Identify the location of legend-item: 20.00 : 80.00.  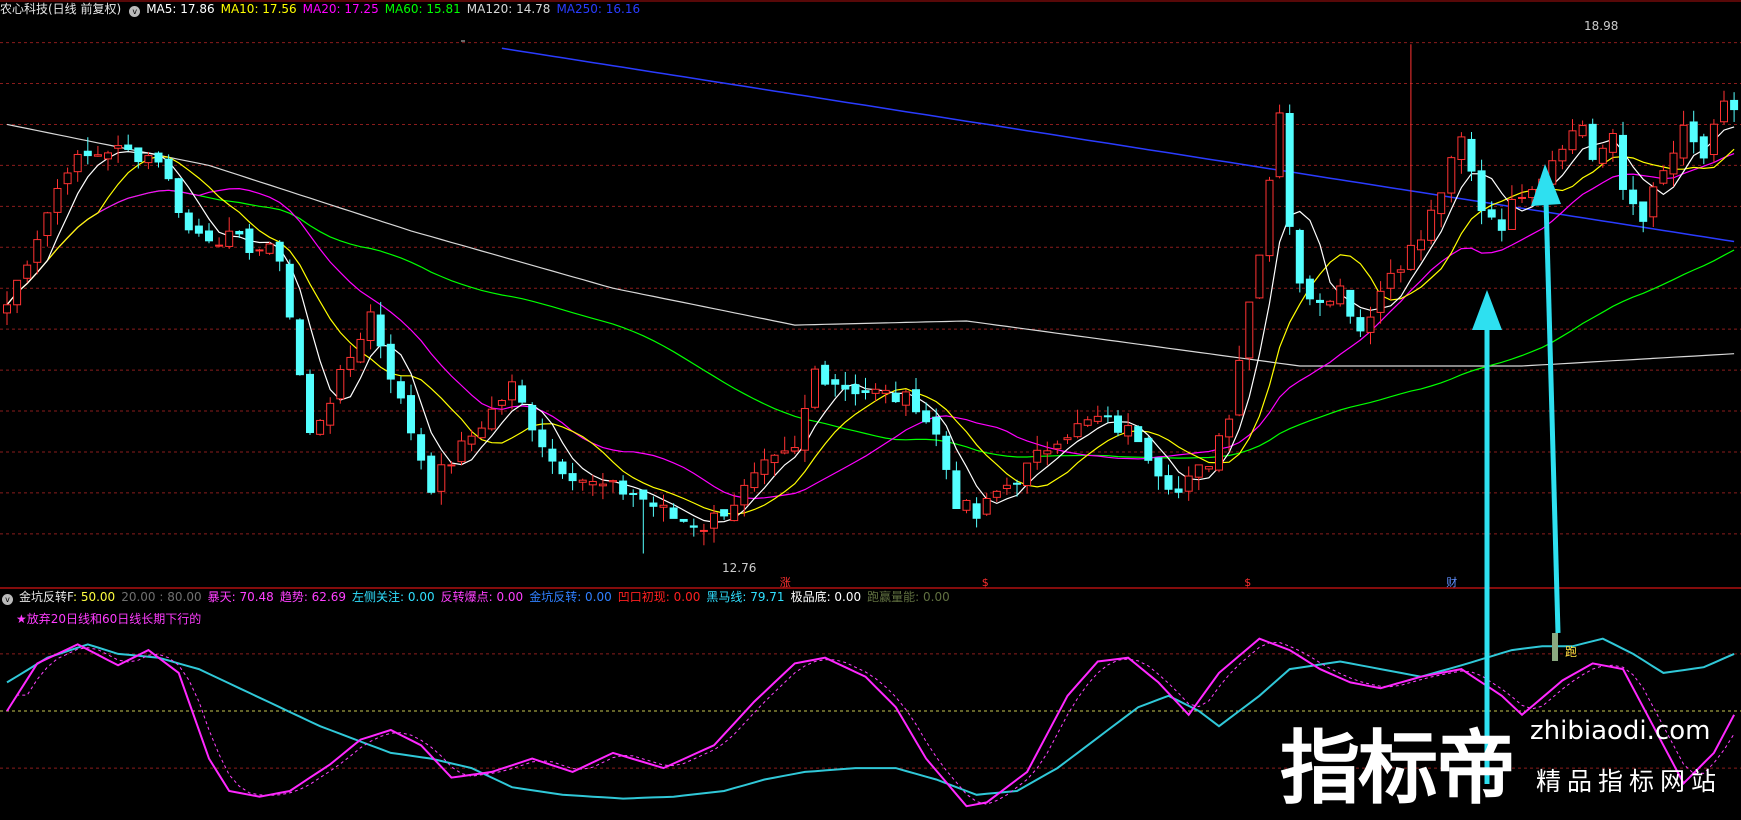
(161, 597).